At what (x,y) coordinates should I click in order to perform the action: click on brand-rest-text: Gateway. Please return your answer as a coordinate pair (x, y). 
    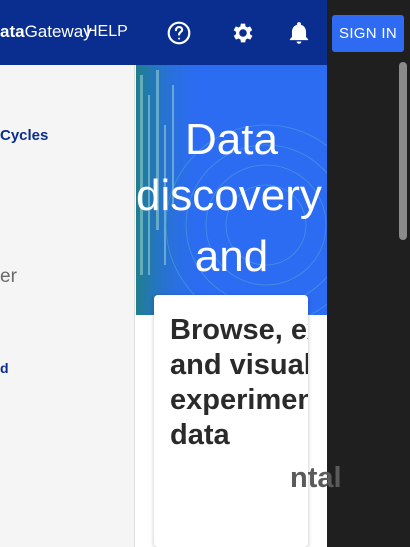
    Looking at the image, I should click on (58, 31).